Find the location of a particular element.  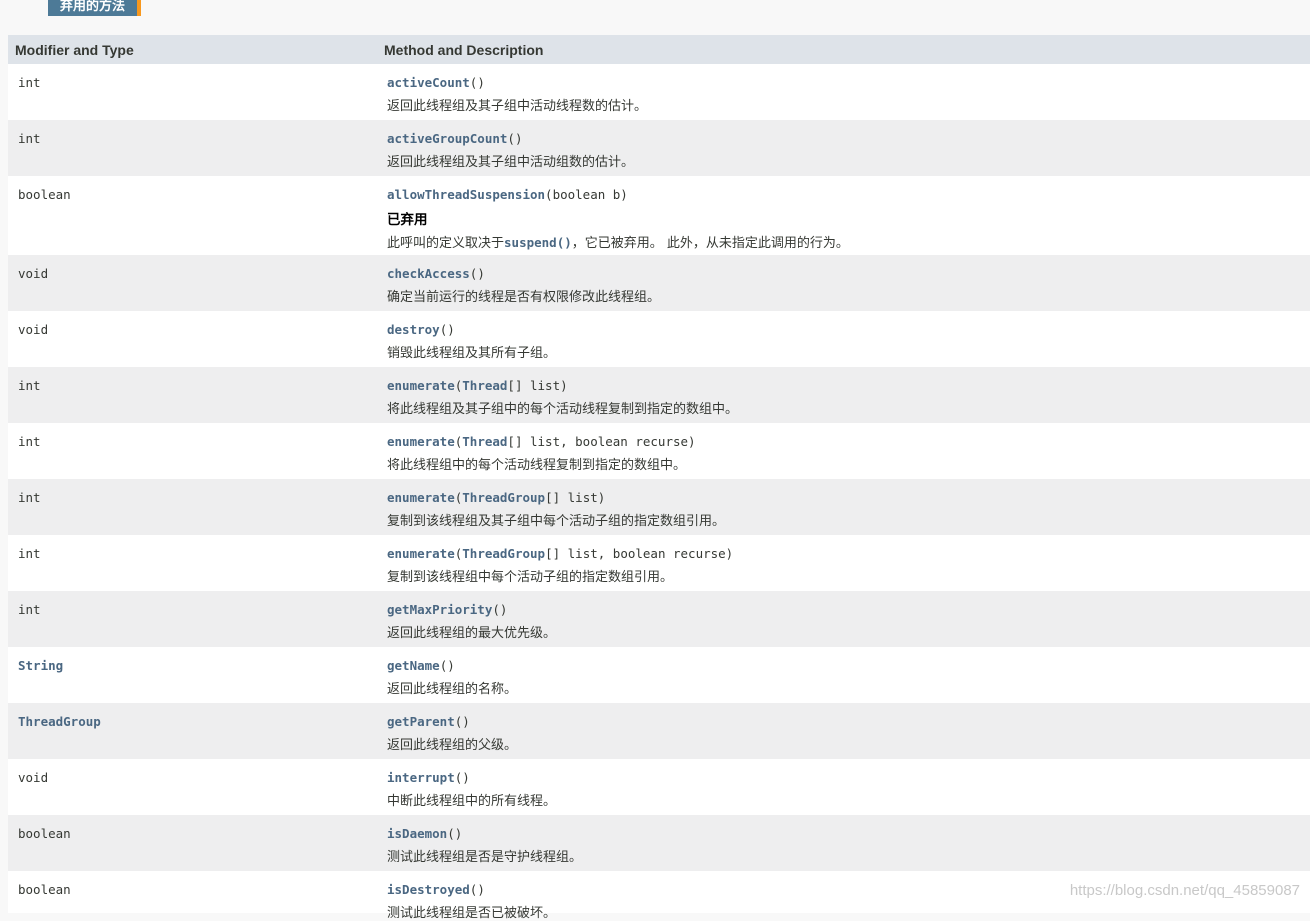

method-signature: interrupt() is located at coordinates (428, 777).